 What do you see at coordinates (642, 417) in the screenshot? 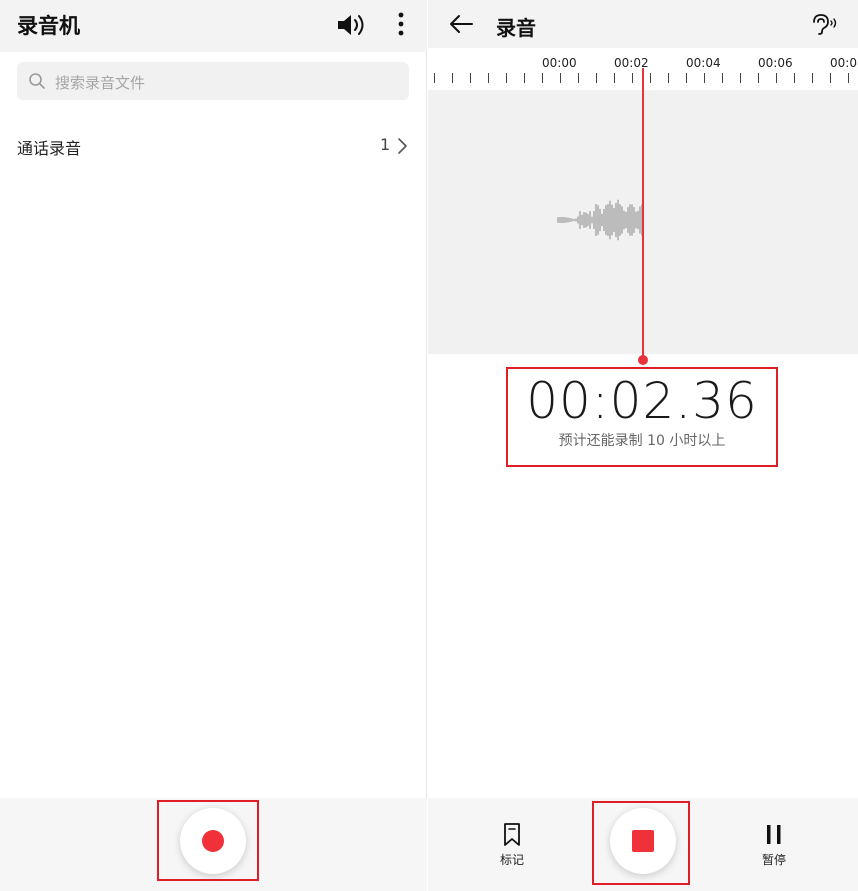
I see `highlight-box-timer` at bounding box center [642, 417].